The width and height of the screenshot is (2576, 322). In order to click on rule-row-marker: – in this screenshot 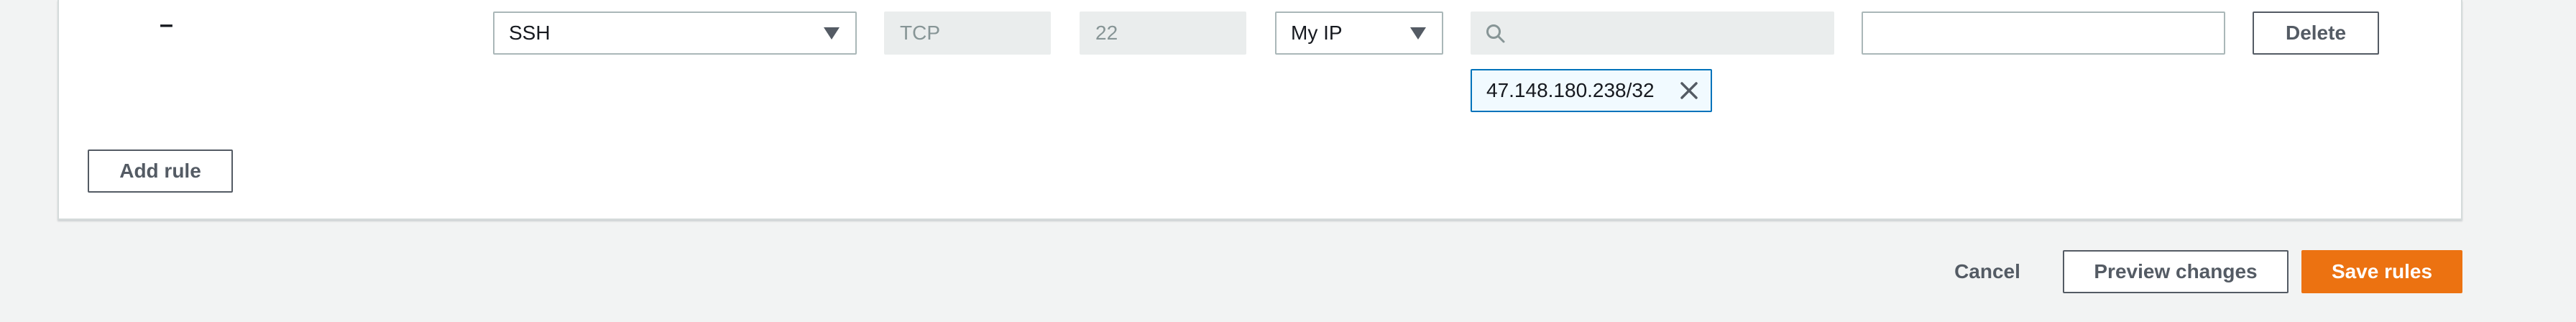, I will do `click(166, 24)`.